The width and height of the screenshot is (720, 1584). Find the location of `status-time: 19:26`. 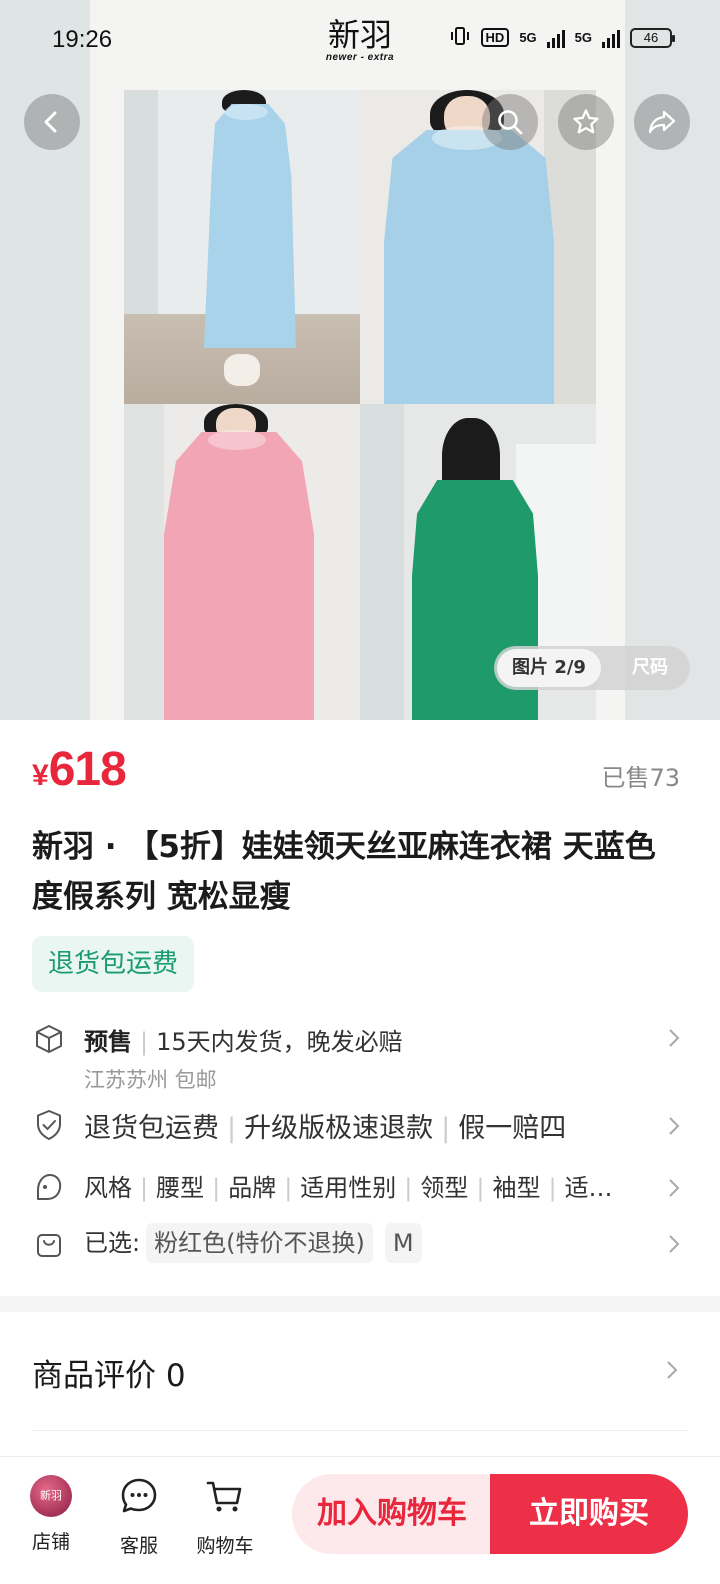

status-time: 19:26 is located at coordinates (82, 39).